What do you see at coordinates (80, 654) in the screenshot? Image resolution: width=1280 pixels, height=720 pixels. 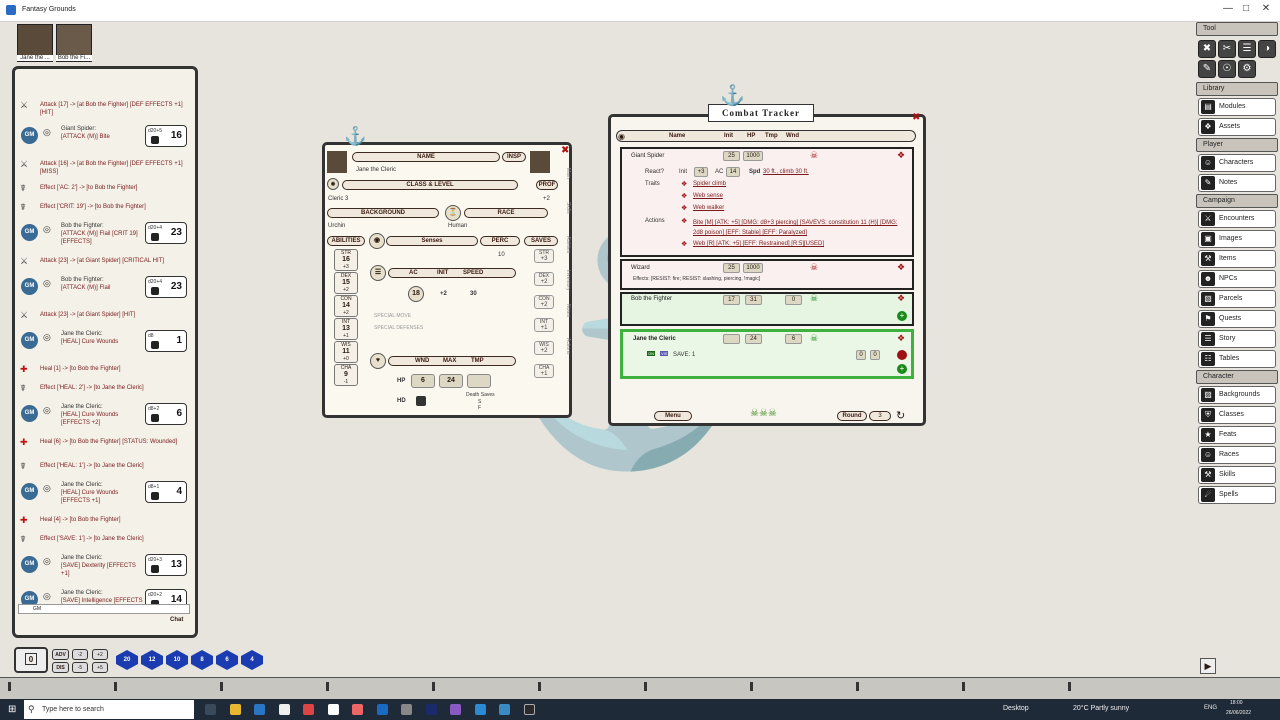 I see `mod-minus2-button: -2` at bounding box center [80, 654].